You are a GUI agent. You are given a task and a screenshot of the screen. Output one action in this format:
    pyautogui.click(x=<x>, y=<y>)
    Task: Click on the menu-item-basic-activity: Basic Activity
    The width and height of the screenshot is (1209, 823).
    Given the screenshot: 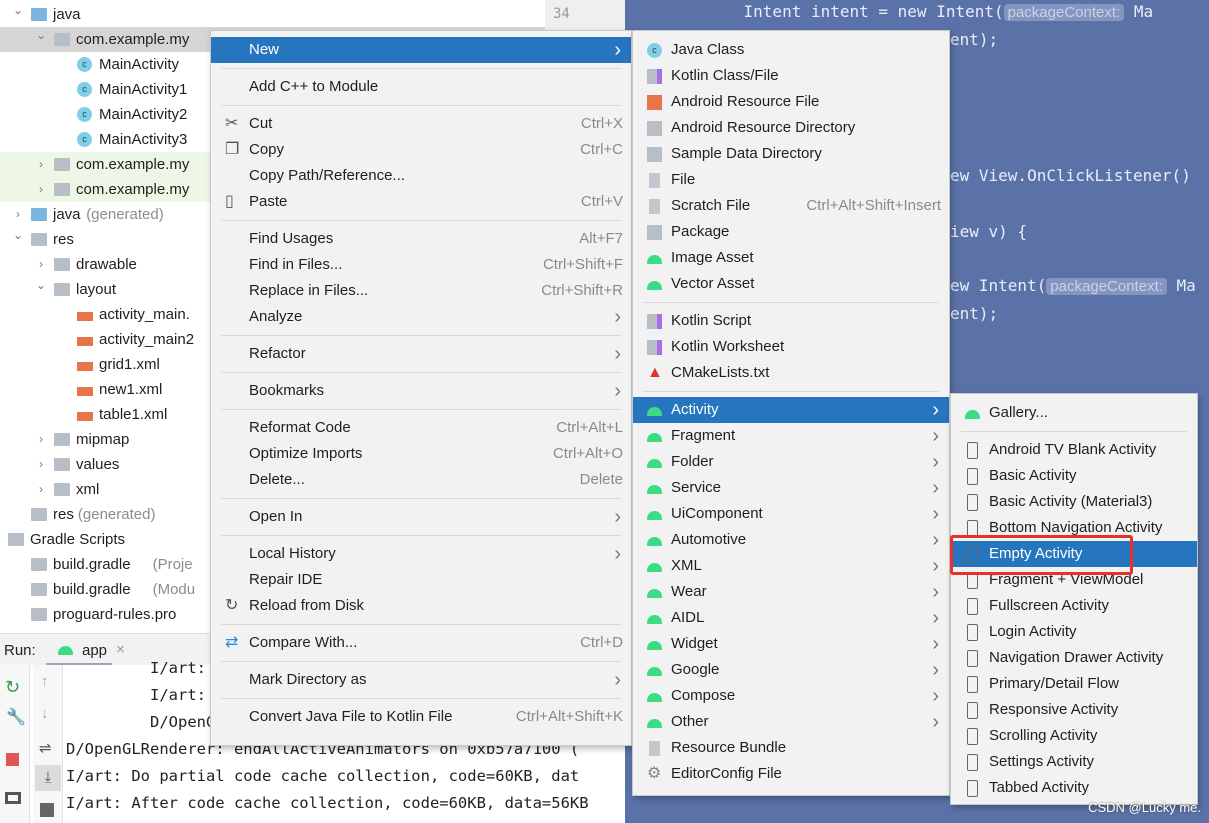 What is the action you would take?
    pyautogui.click(x=1074, y=476)
    